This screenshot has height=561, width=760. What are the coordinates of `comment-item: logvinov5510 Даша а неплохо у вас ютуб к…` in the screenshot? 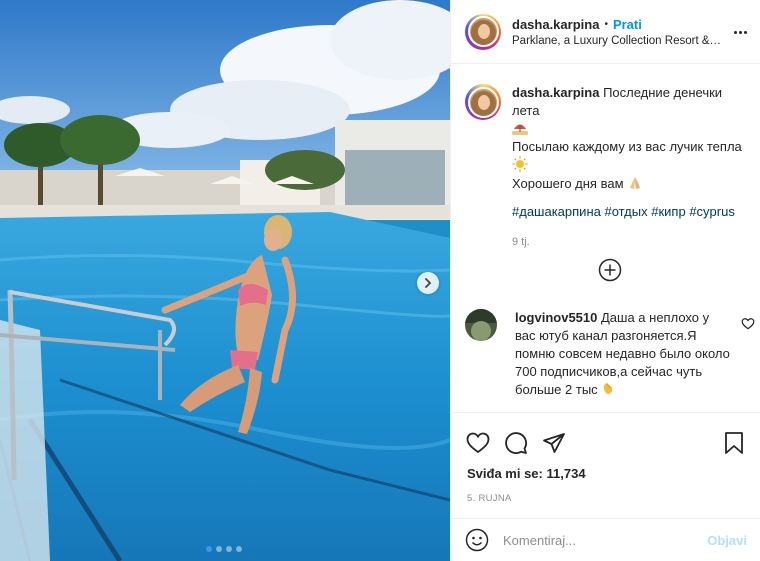 It's located at (610, 354).